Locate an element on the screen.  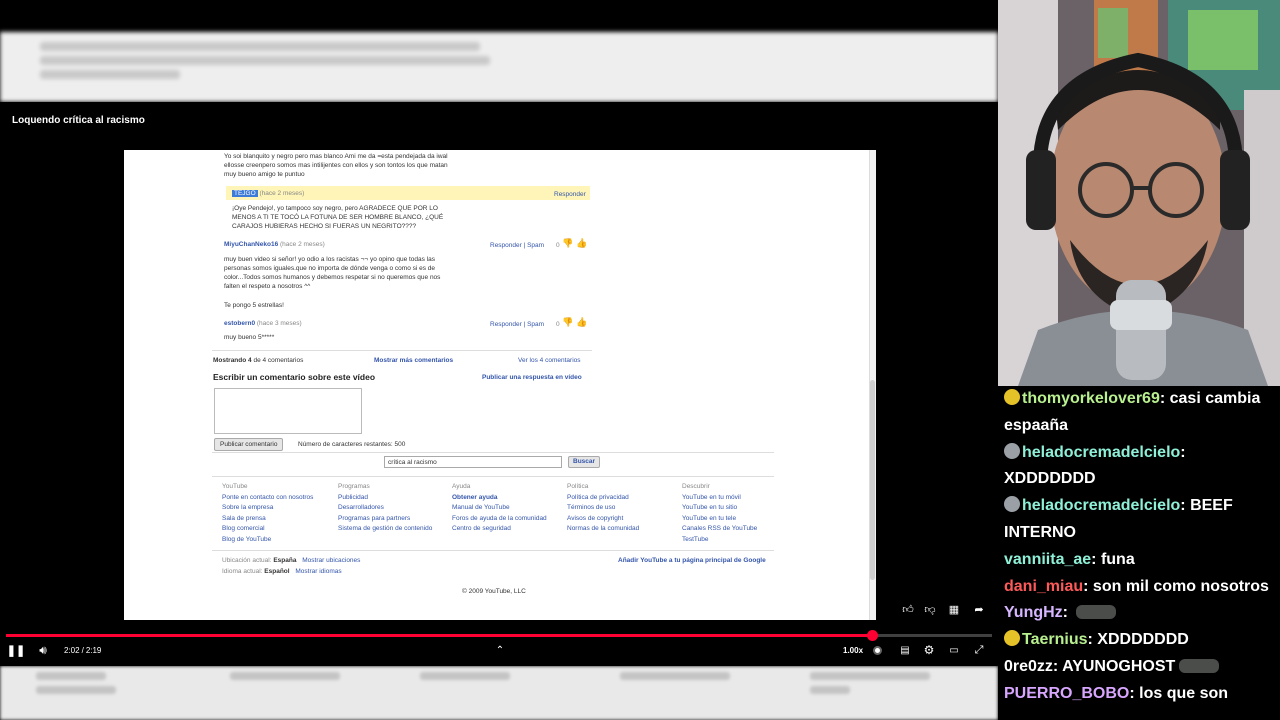
footer-link: Ponte en contacto con nosotros is located at coordinates (267, 498).